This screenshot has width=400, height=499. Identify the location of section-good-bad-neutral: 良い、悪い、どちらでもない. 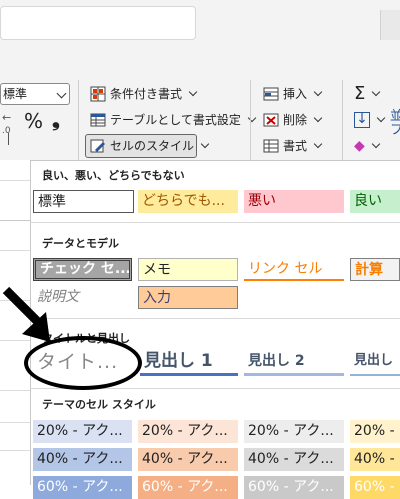
(113, 175).